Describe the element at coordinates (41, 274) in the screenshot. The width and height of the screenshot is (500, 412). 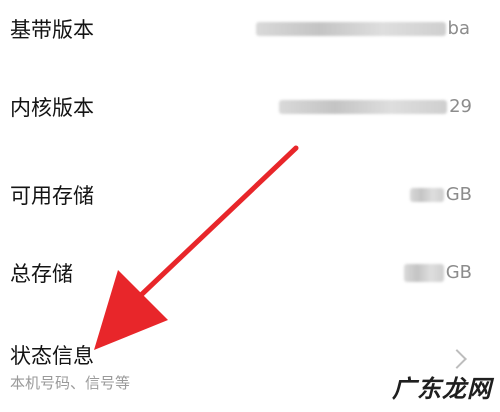
I see `total-storage-label: 总存储` at that location.